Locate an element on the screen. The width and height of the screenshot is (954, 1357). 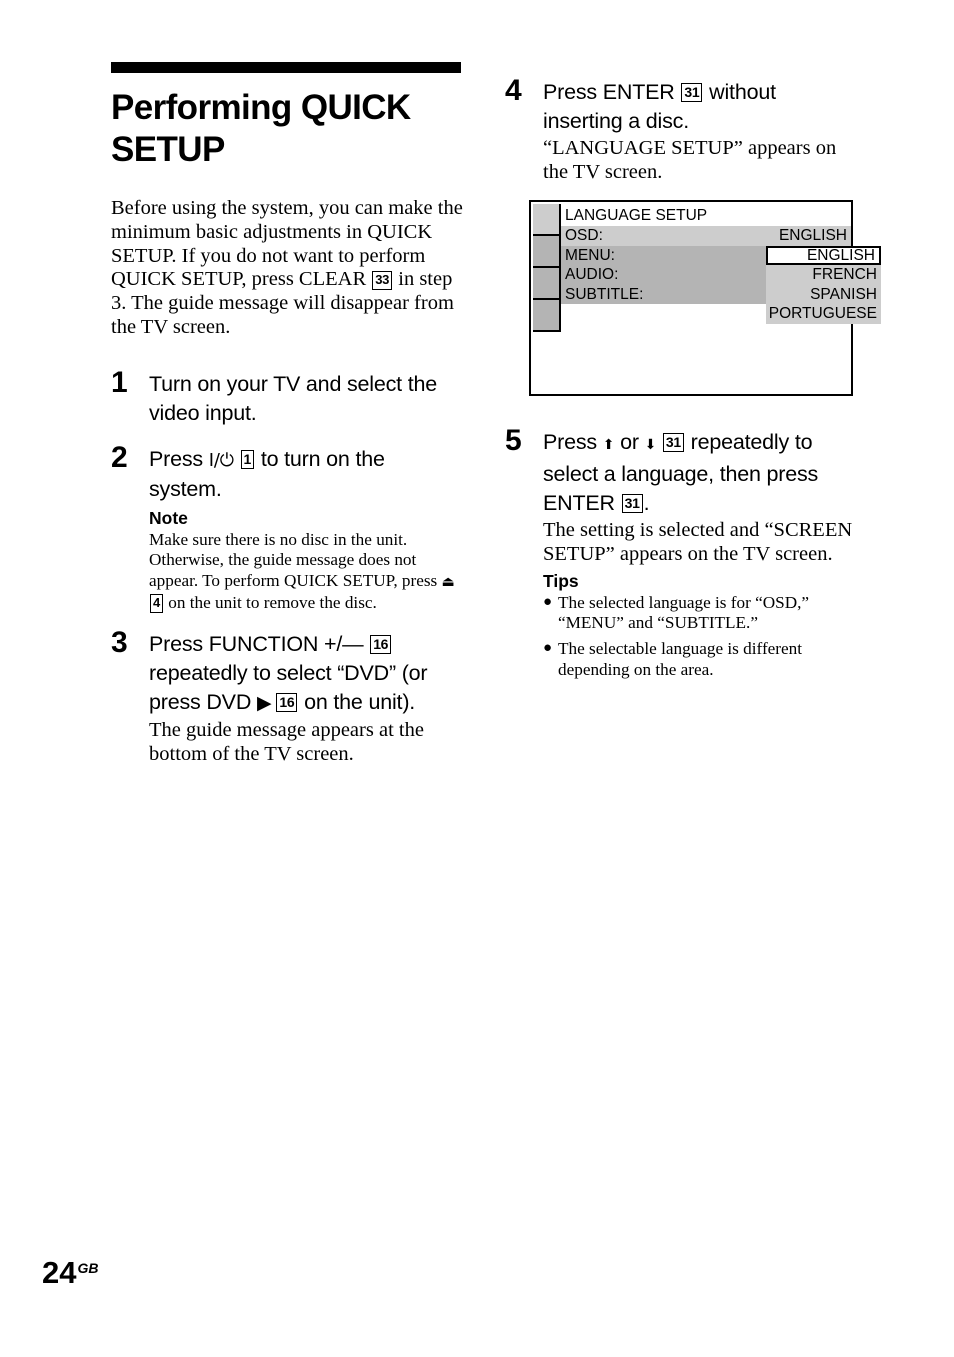
osd-row-osd-value: ENGLISH is located at coordinates (812, 235).